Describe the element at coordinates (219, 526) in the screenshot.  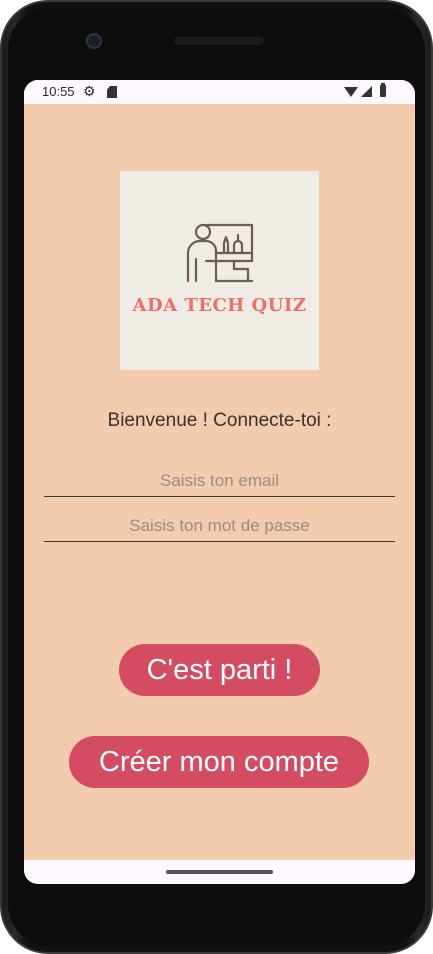
I see `password-input` at that location.